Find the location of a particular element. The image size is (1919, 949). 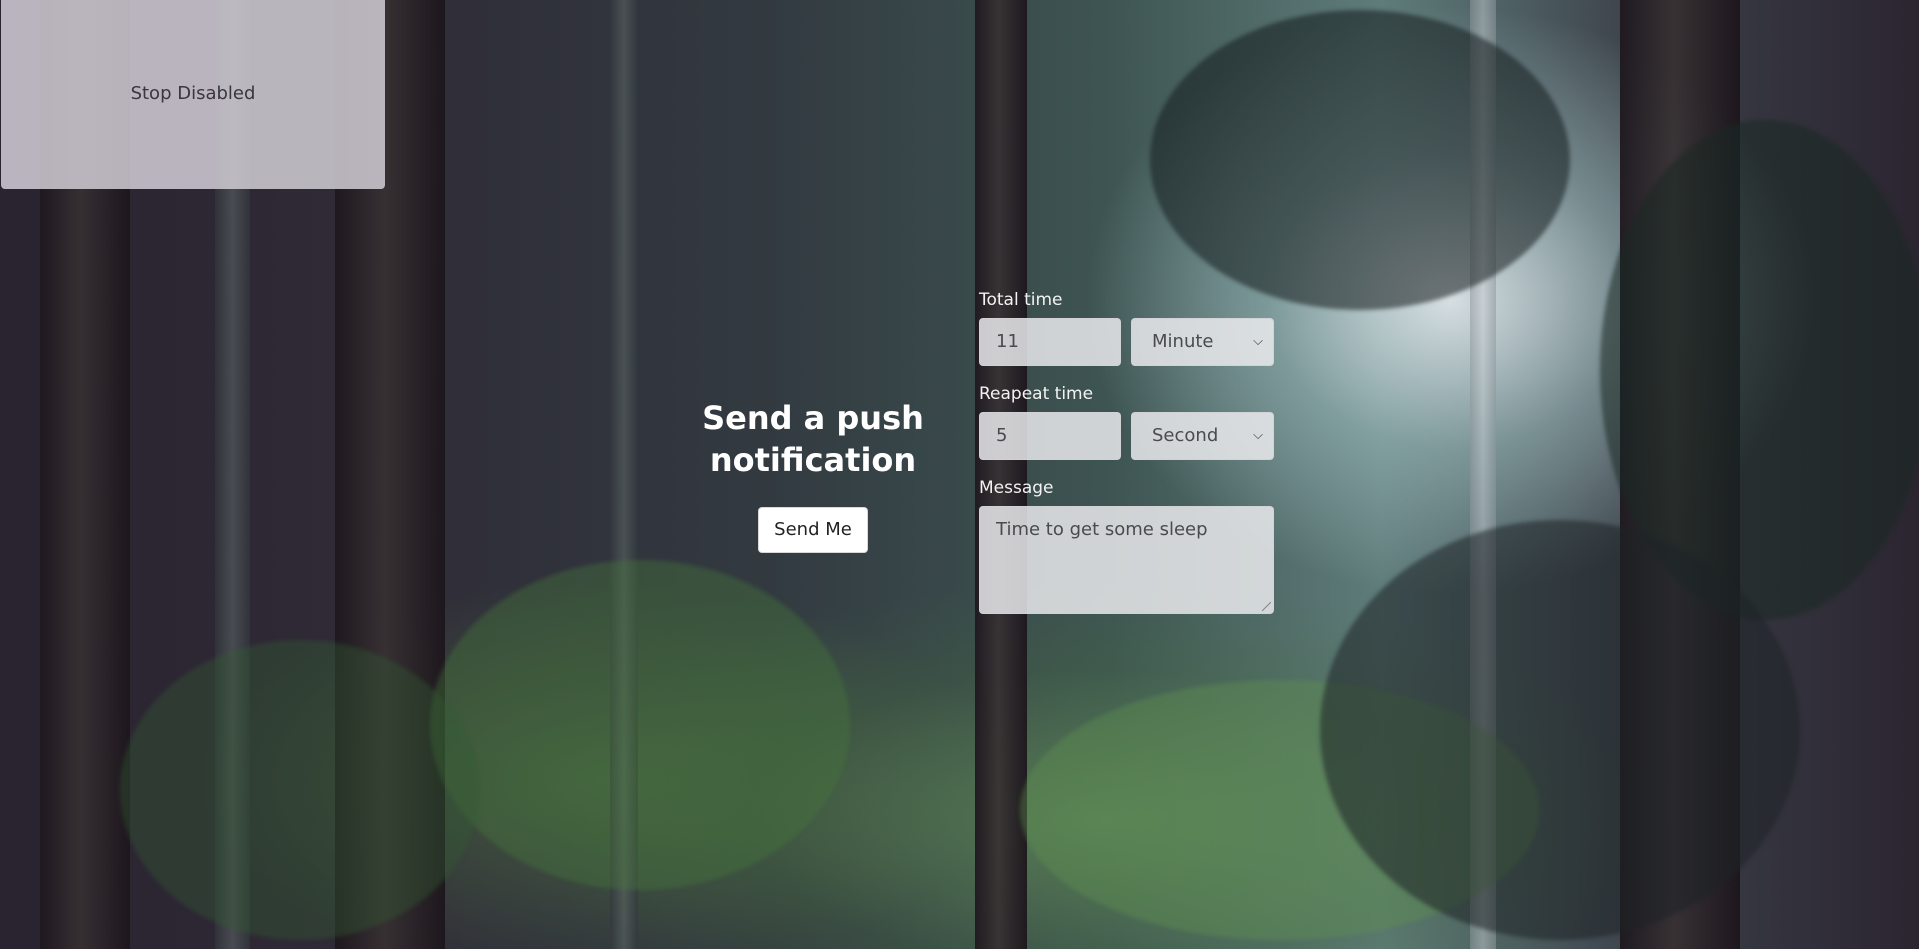

repeat-time-unit-select: Second ⌵ is located at coordinates (1202, 436).